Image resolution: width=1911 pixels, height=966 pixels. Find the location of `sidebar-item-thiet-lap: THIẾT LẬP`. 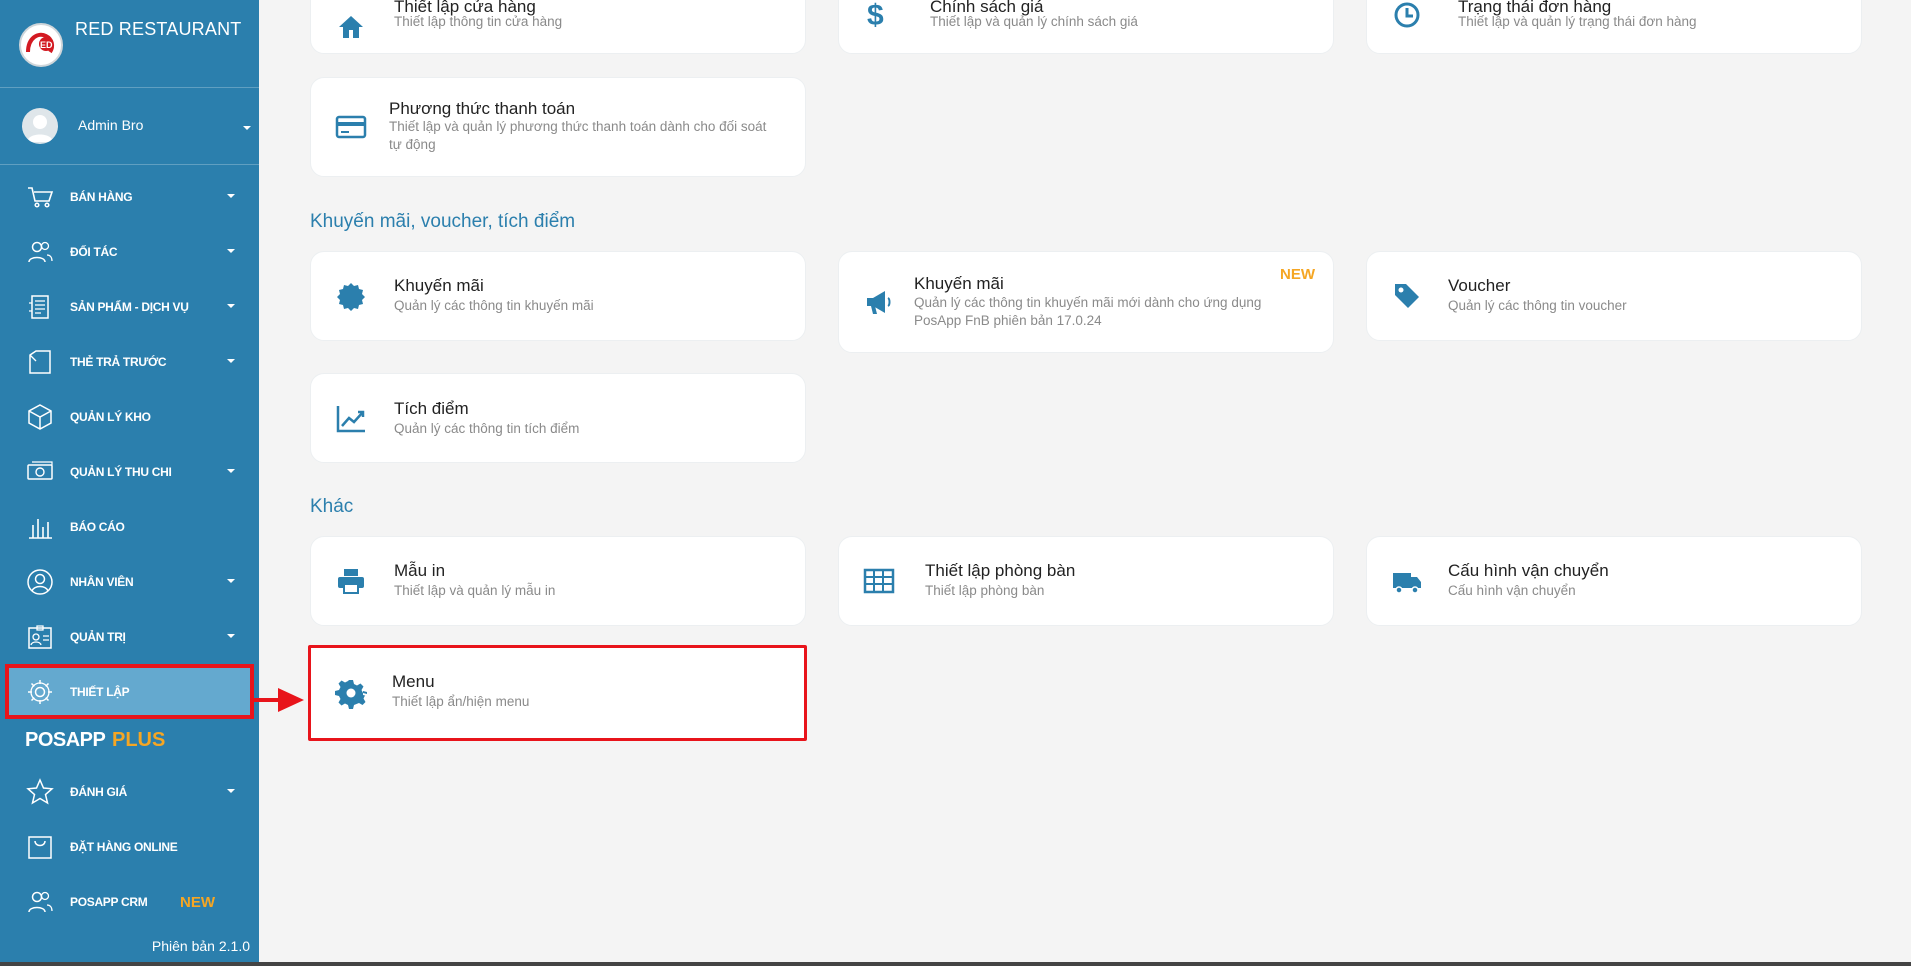

sidebar-item-thiet-lap: THIẾT LẬP is located at coordinates (129, 691).